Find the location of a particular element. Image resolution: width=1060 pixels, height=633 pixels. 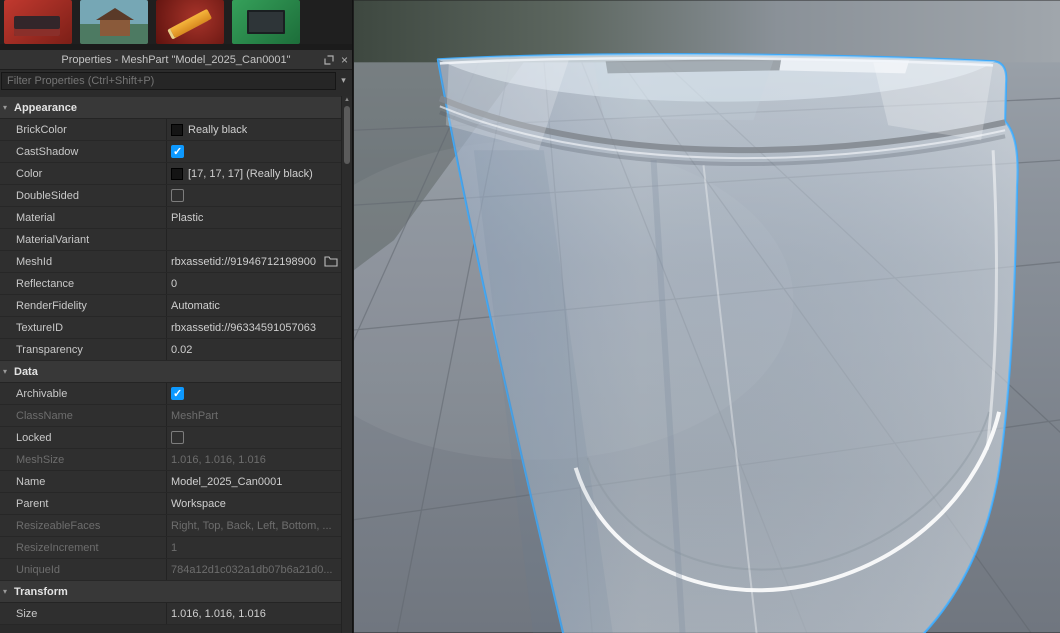

property-row-renderfidelity: RenderFidelity Automatic is located at coordinates (170, 306).